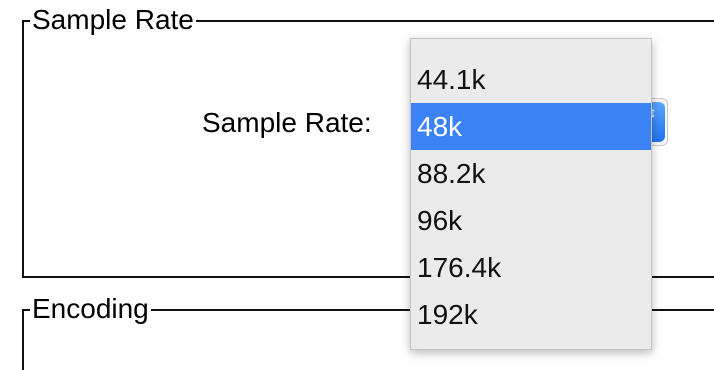 The image size is (714, 370). I want to click on menu-item-192k: 192k, so click(531, 314).